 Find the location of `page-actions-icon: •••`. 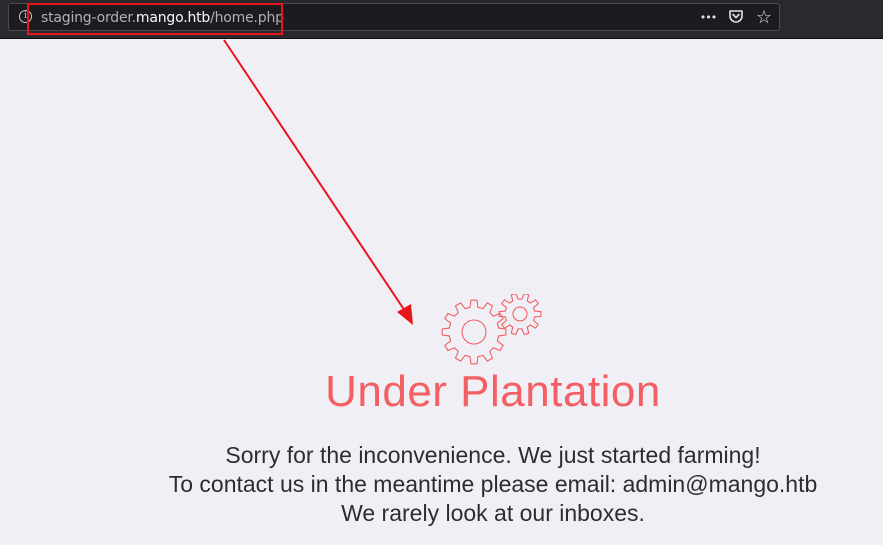

page-actions-icon: ••• is located at coordinates (708, 18).